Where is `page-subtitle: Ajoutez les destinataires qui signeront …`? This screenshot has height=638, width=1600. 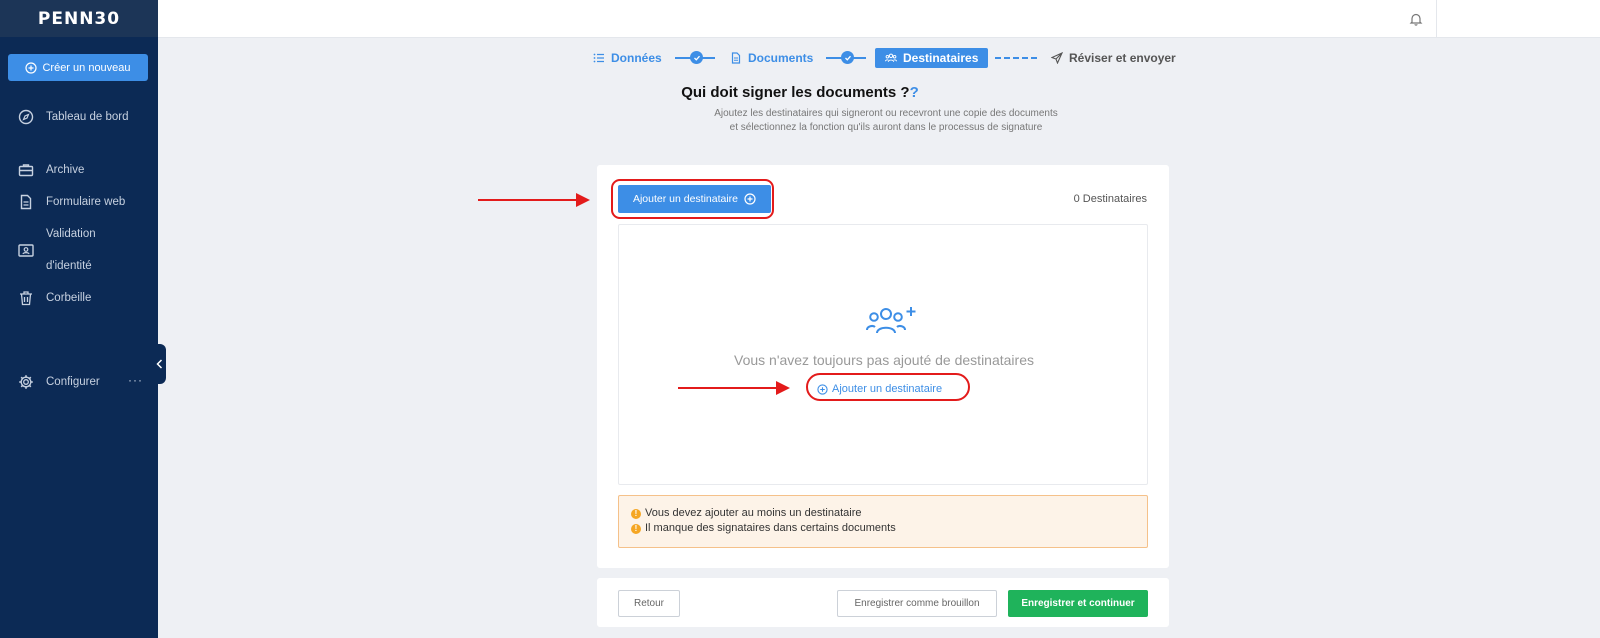 page-subtitle: Ajoutez les destinataires qui signeront … is located at coordinates (886, 120).